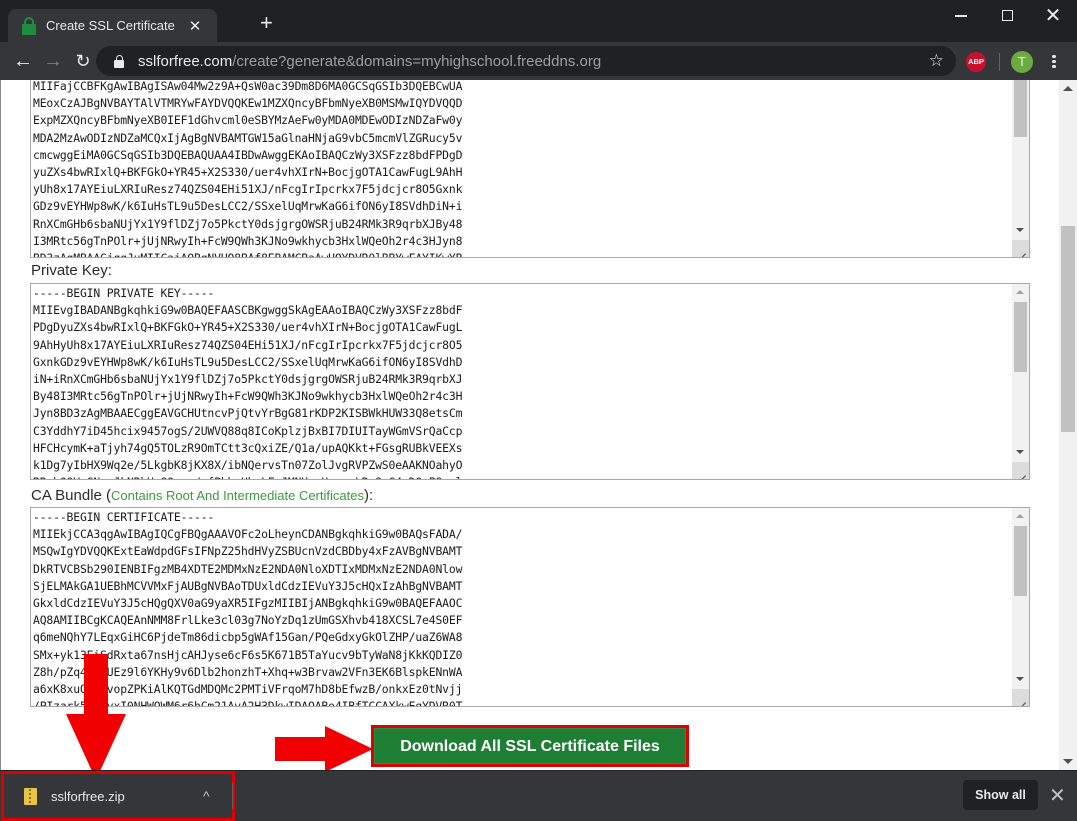 This screenshot has height=821, width=1077. What do you see at coordinates (124, 517) in the screenshot?
I see `text-line: -----BEGIN CERTIFICATE-----` at bounding box center [124, 517].